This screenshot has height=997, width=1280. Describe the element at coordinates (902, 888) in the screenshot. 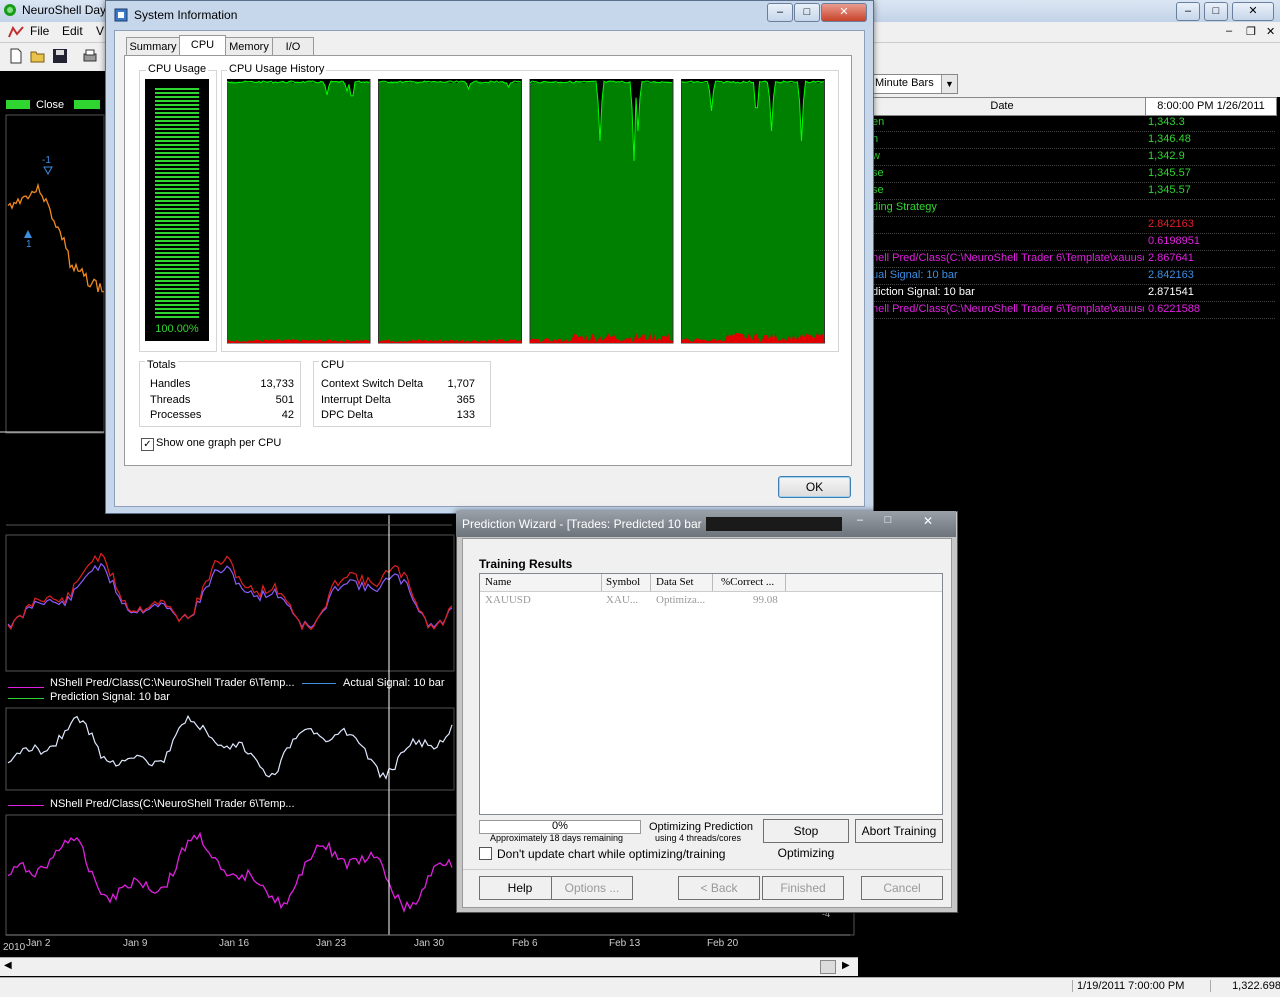

I see `cancel-button: Cancel` at that location.